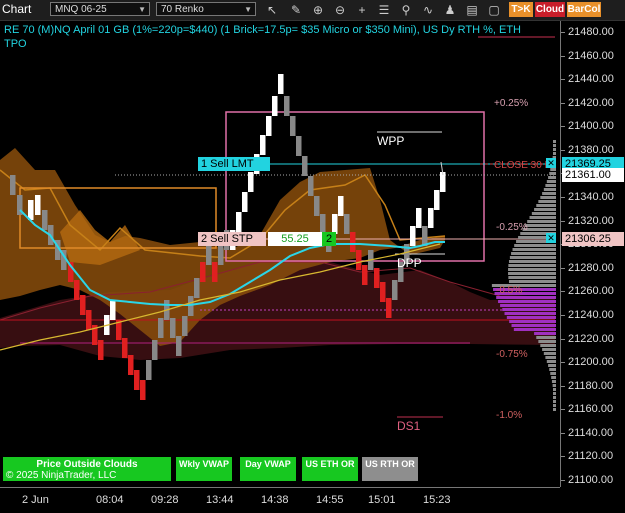 This screenshot has width=625, height=513. I want to click on screenshot-icon: ▢, so click(494, 10).